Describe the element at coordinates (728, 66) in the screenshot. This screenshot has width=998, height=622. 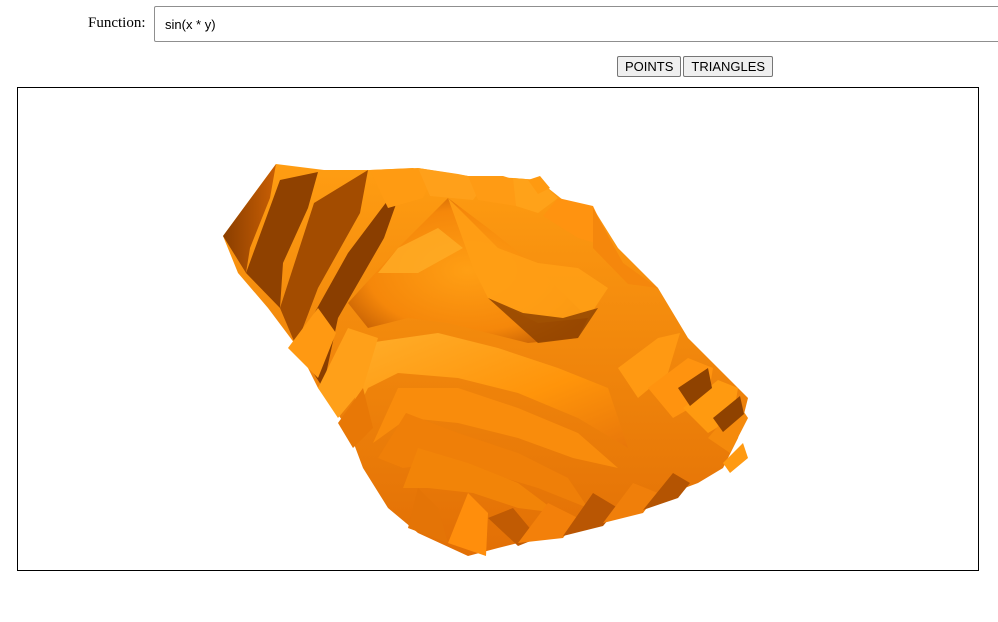
I see `triangles-button: TRIANGLES` at that location.